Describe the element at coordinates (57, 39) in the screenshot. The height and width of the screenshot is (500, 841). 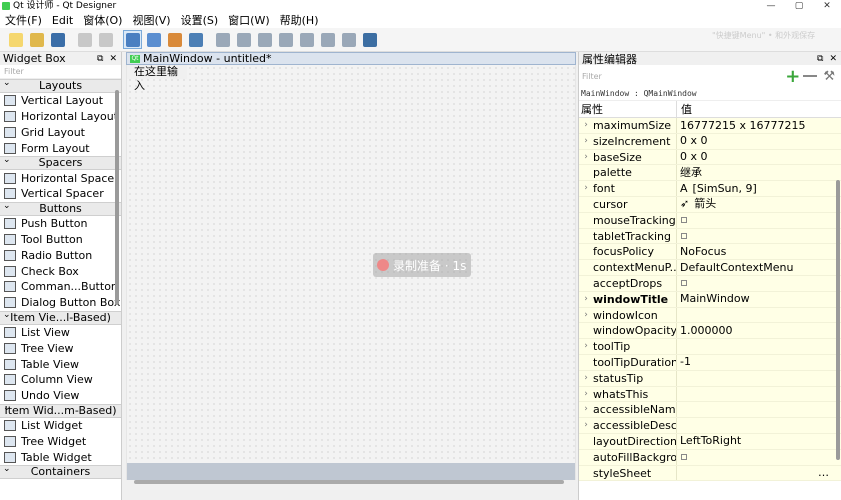
I see `save-form-button` at that location.